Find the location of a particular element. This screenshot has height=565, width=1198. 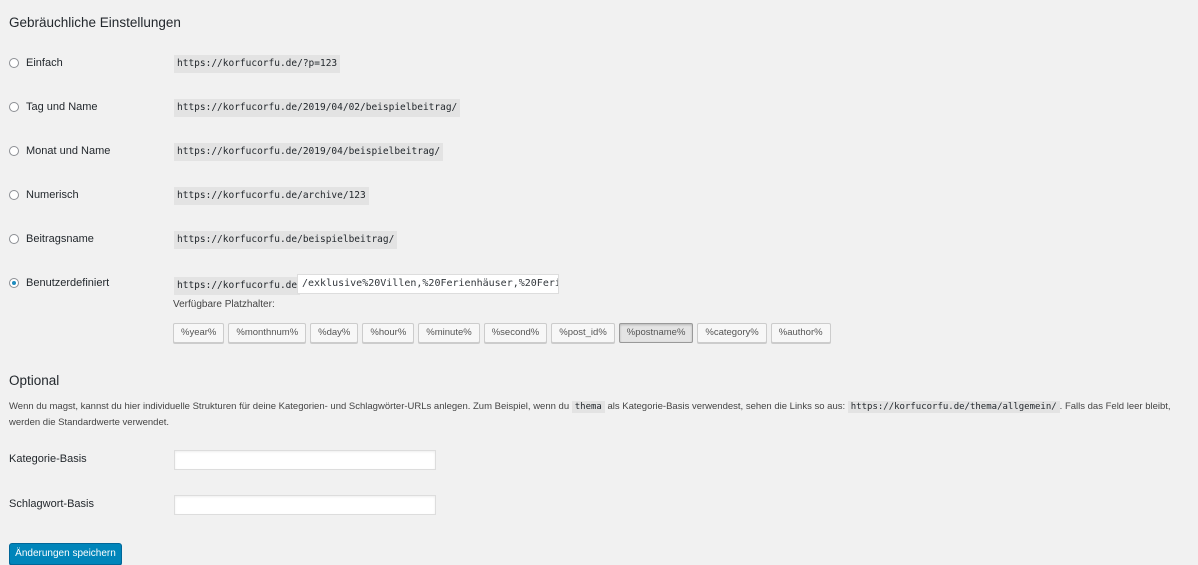

tag-base-input is located at coordinates (305, 505).